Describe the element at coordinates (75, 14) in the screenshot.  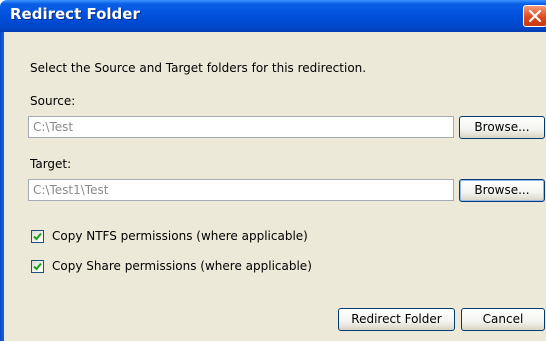
I see `window-title: Redirect Folder` at that location.